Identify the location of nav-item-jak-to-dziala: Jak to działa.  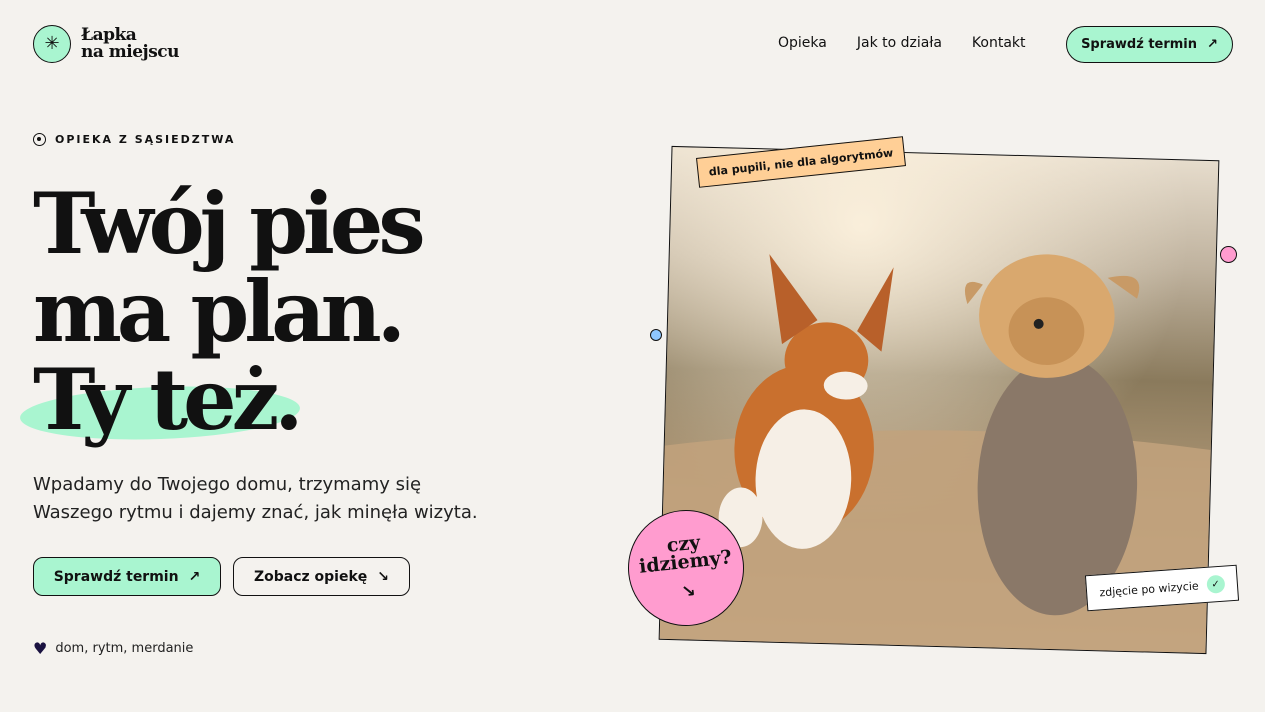
(899, 43).